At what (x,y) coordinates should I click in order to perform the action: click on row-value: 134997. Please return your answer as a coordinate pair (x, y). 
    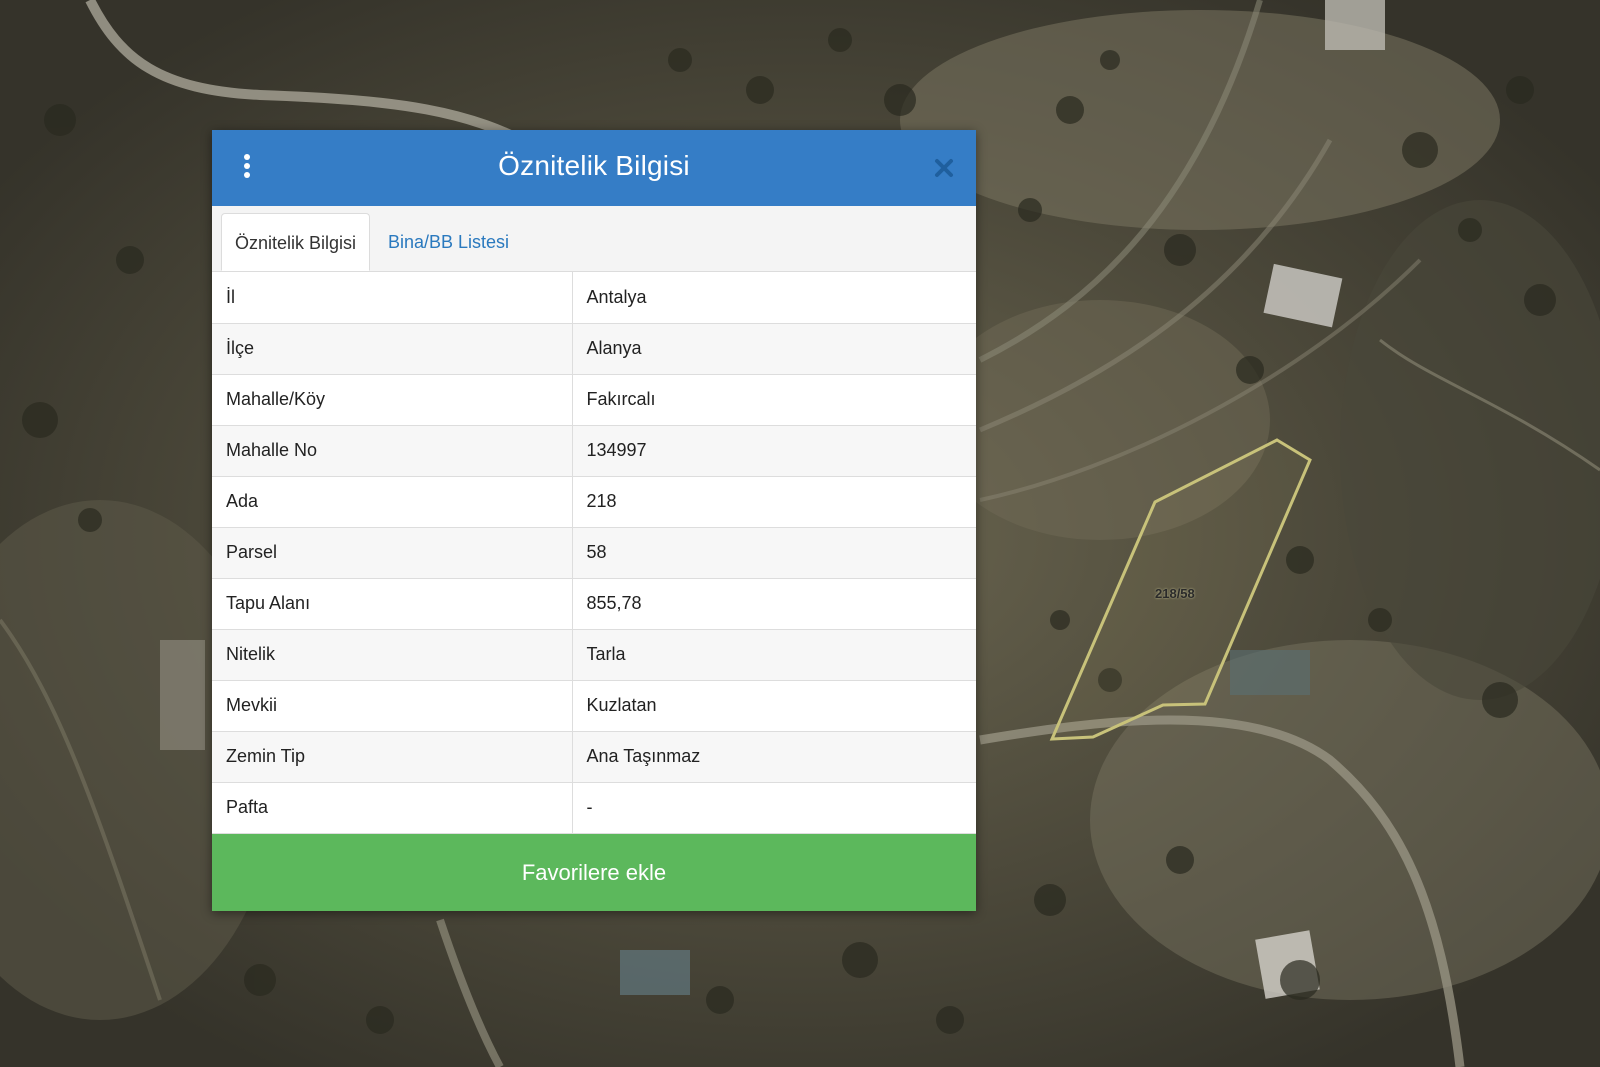
    Looking at the image, I should click on (774, 451).